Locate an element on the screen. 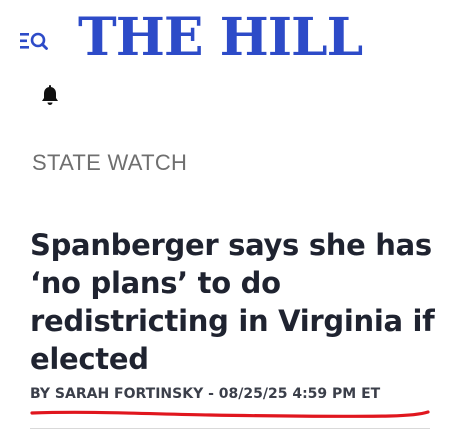  byline-author-link: SARAH FORTINSKY is located at coordinates (129, 394).